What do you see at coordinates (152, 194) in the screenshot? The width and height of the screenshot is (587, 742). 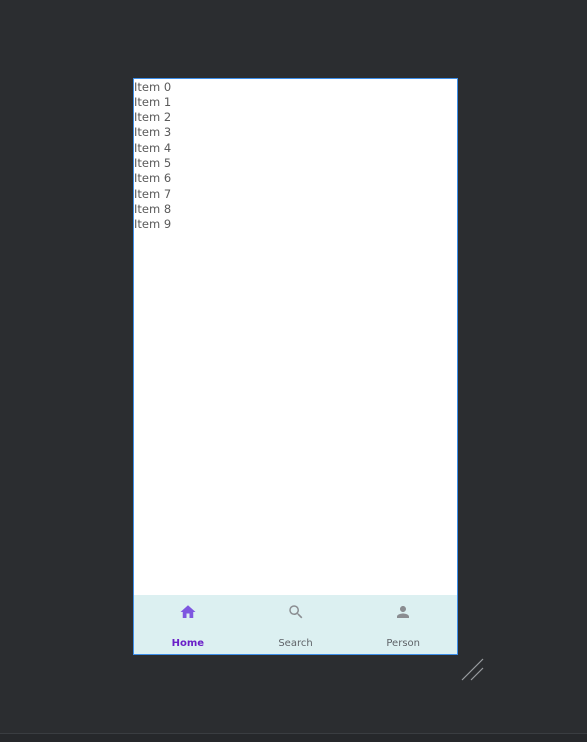 I see `list-item: Item 7` at bounding box center [152, 194].